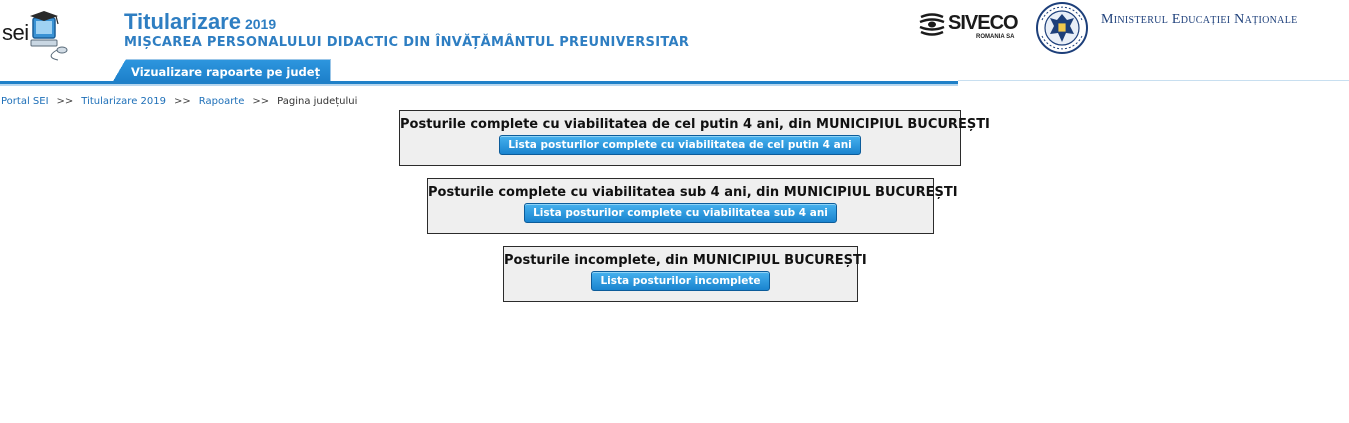  I want to click on app-name: Titularizare, so click(182, 21).